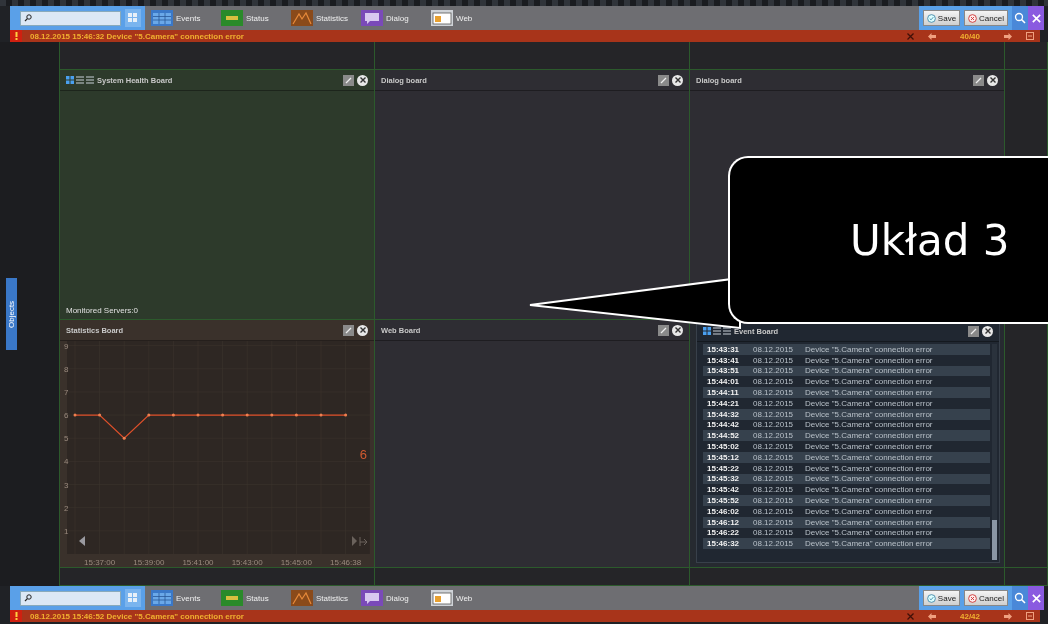  I want to click on event-row: 15:44:32 08.12.2015 Device "5.Camera" connection error, so click(846, 414).